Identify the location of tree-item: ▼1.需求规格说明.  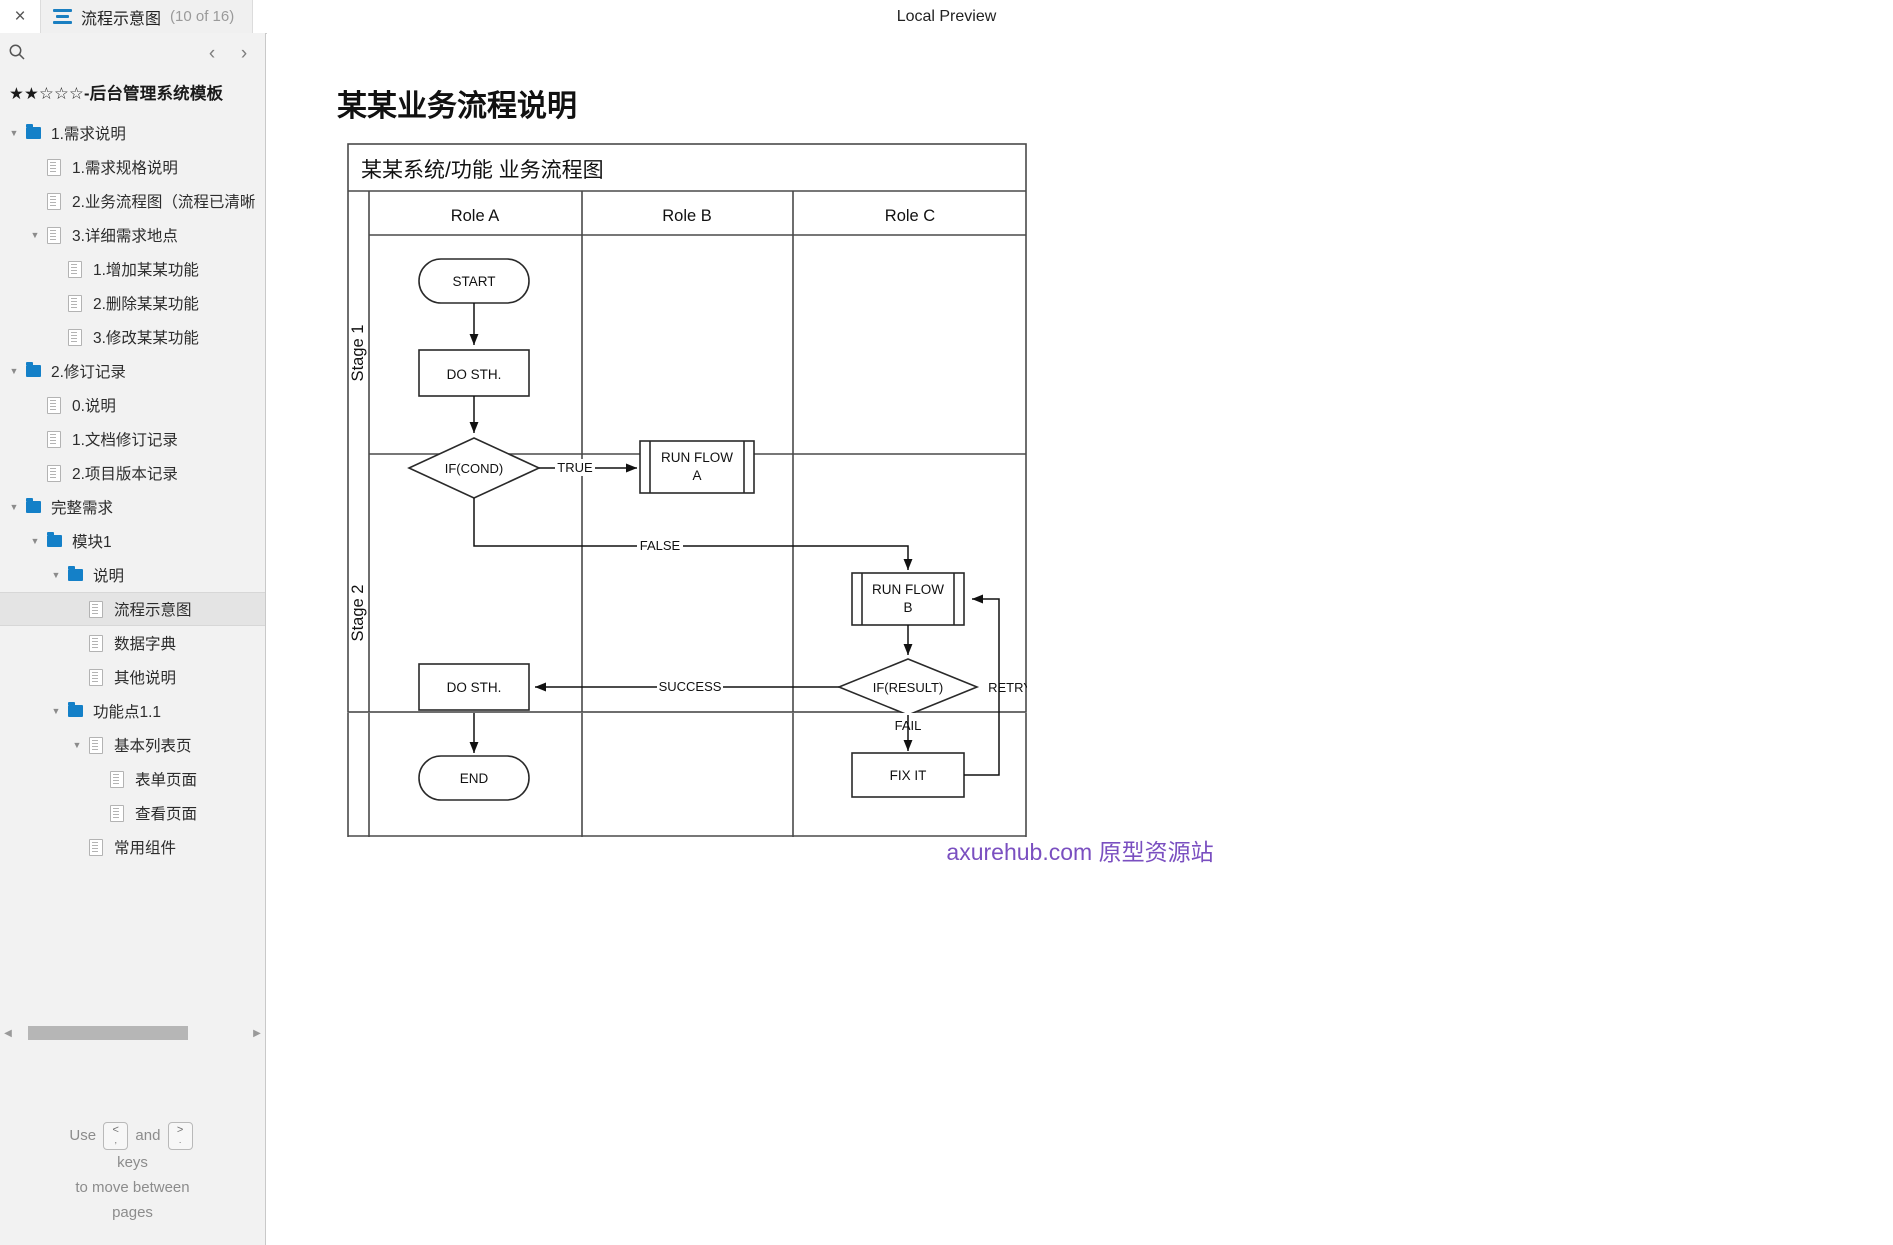
(132, 167).